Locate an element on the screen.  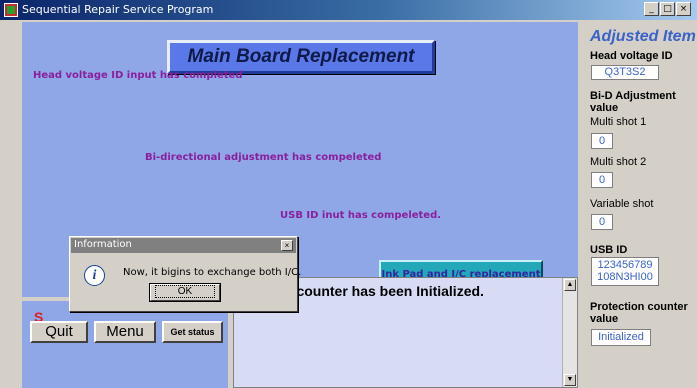
multi-shot-1-label: Multi shot 1 is located at coordinates (618, 122).